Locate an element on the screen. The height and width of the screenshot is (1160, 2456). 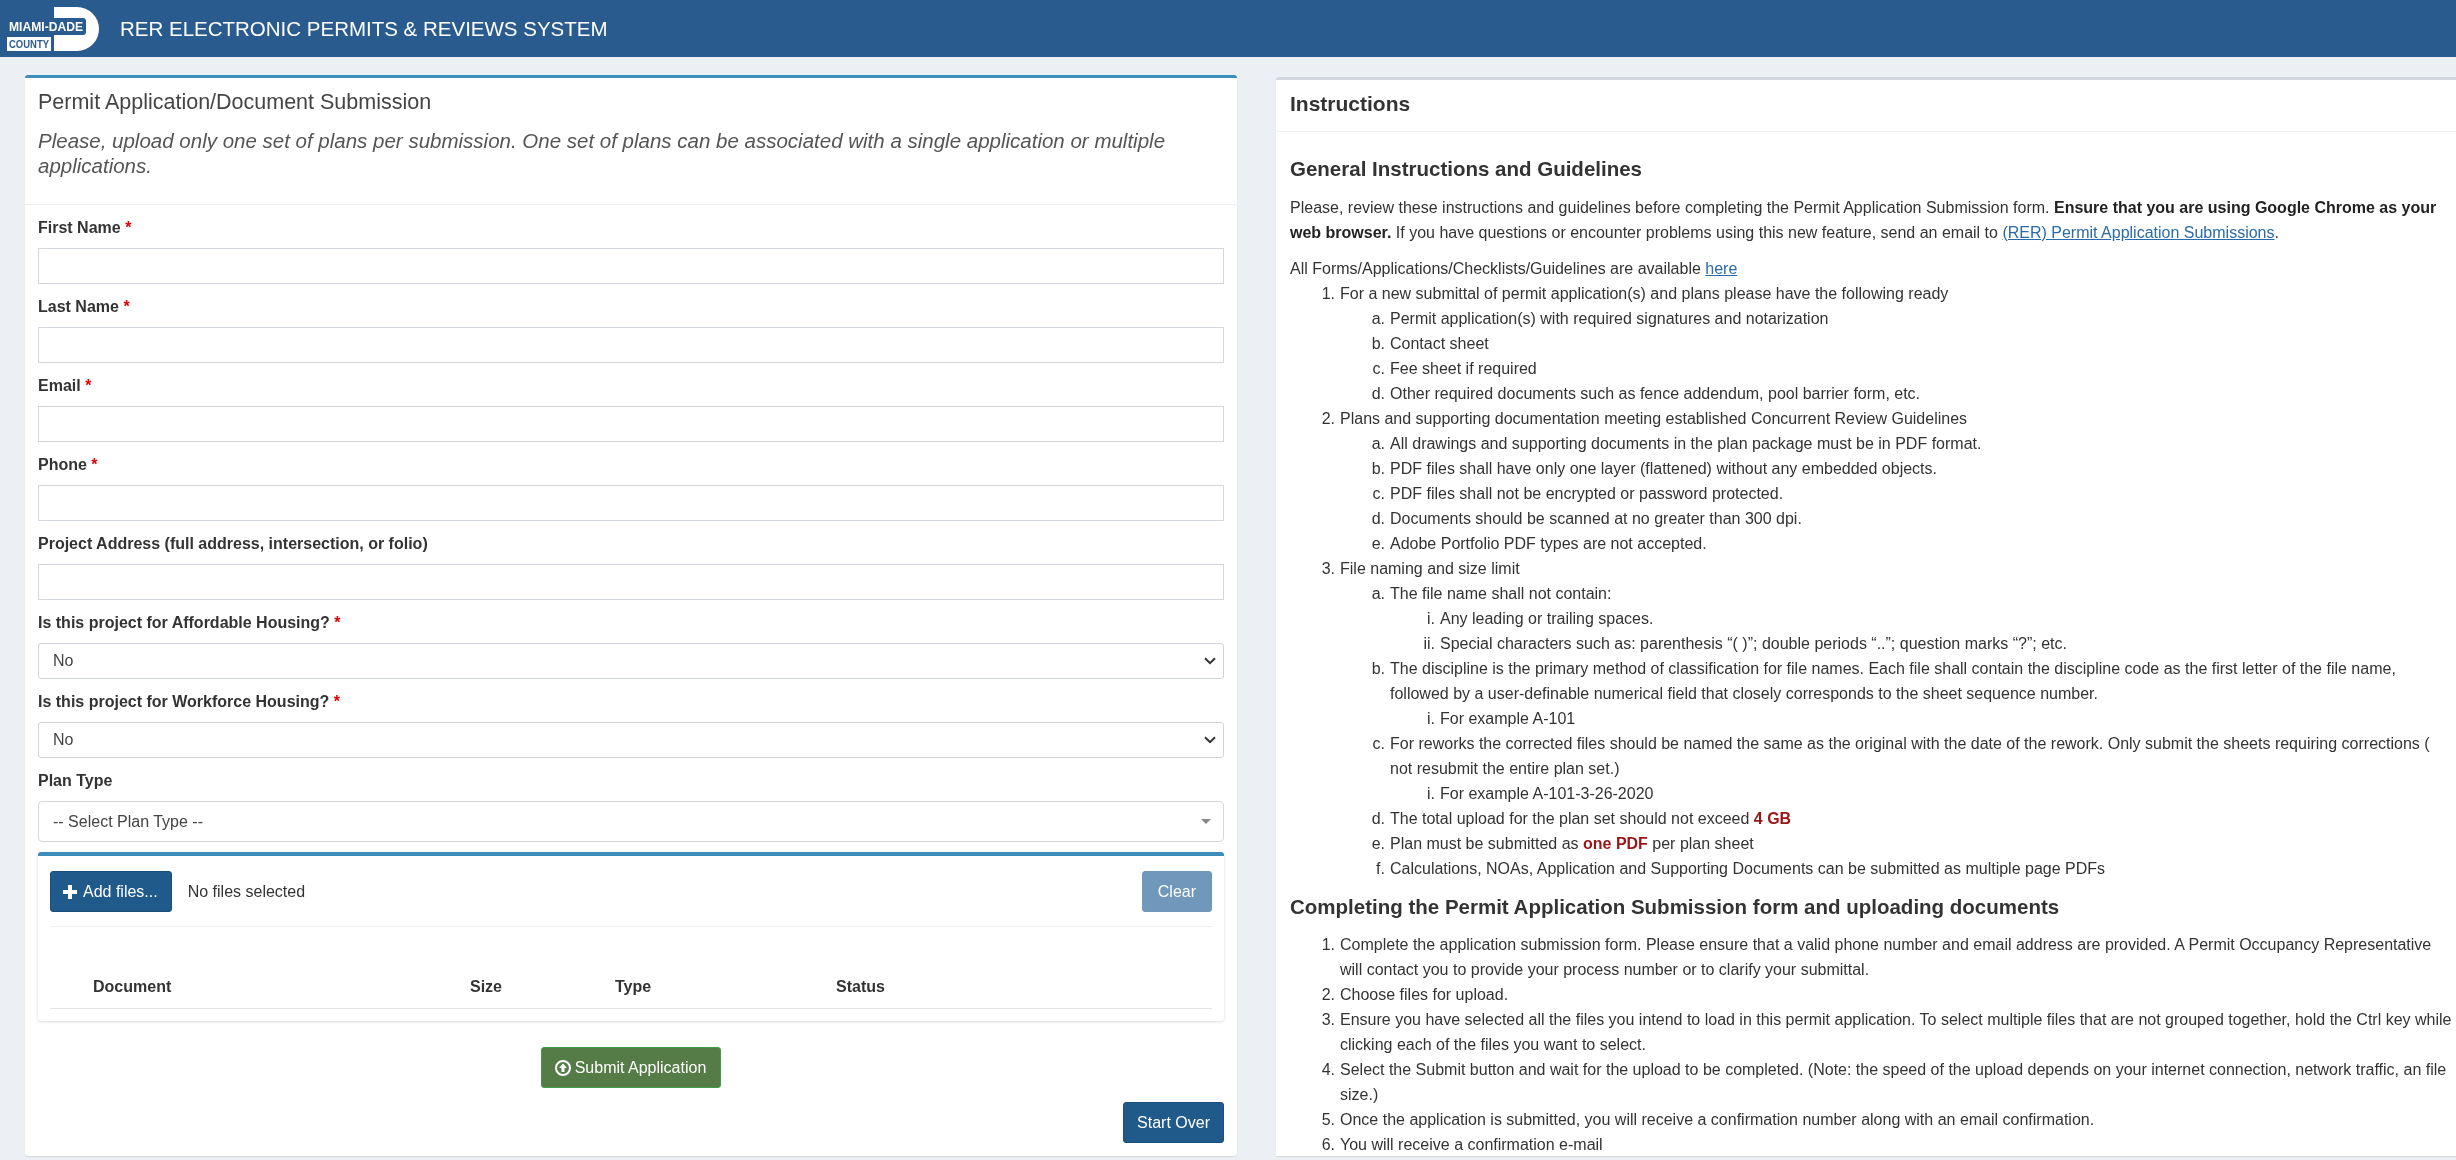
list-item-text: Plans and supporting documentation meeting established Concurrent Review Guidelines is located at coordinates (1654, 419).